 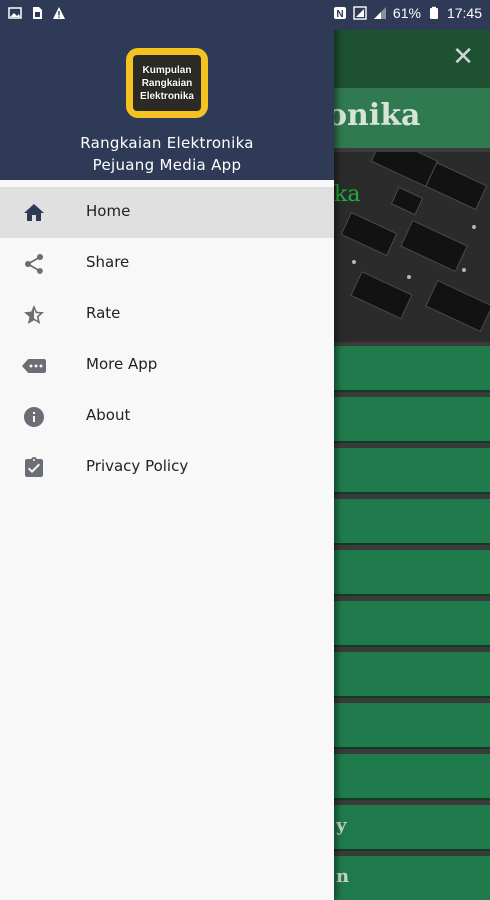 I want to click on signal-icon, so click(x=379, y=13).